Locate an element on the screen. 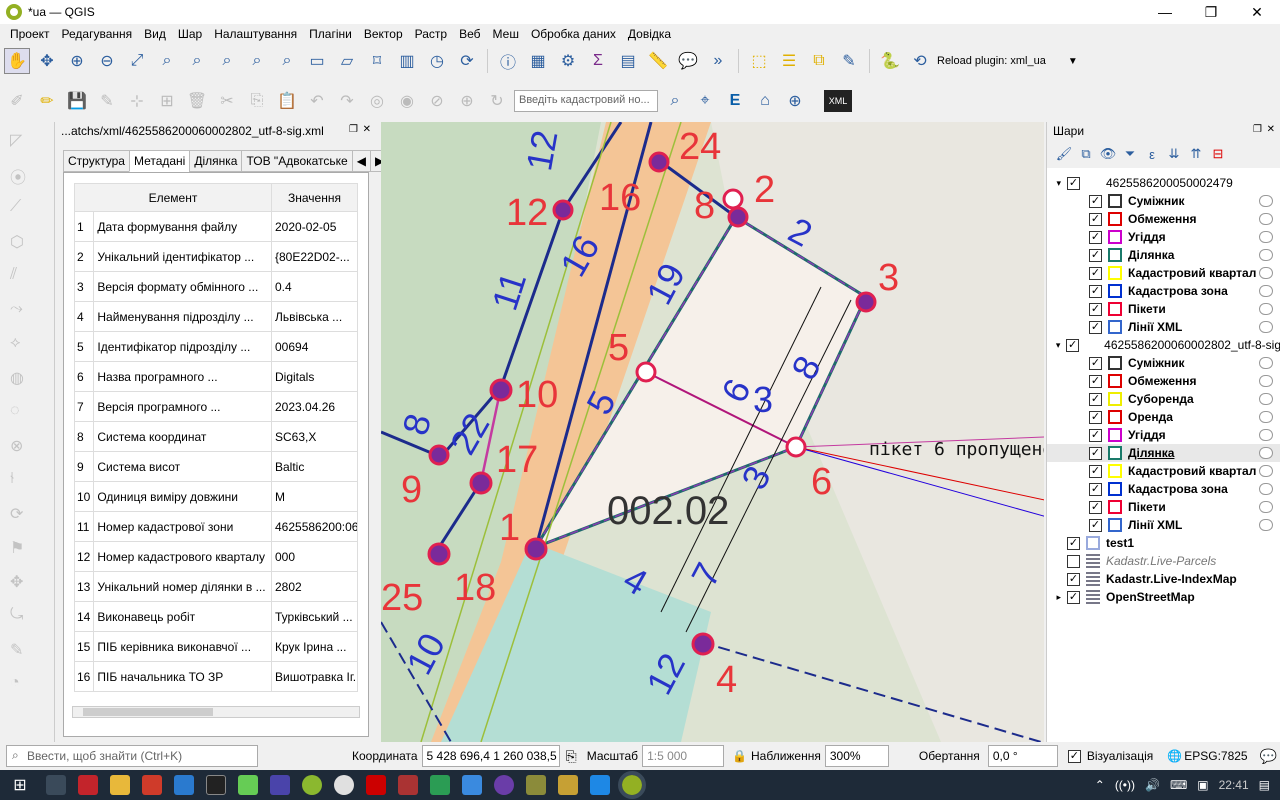  label-rotate-icon: ⤿ is located at coordinates (23, 619).